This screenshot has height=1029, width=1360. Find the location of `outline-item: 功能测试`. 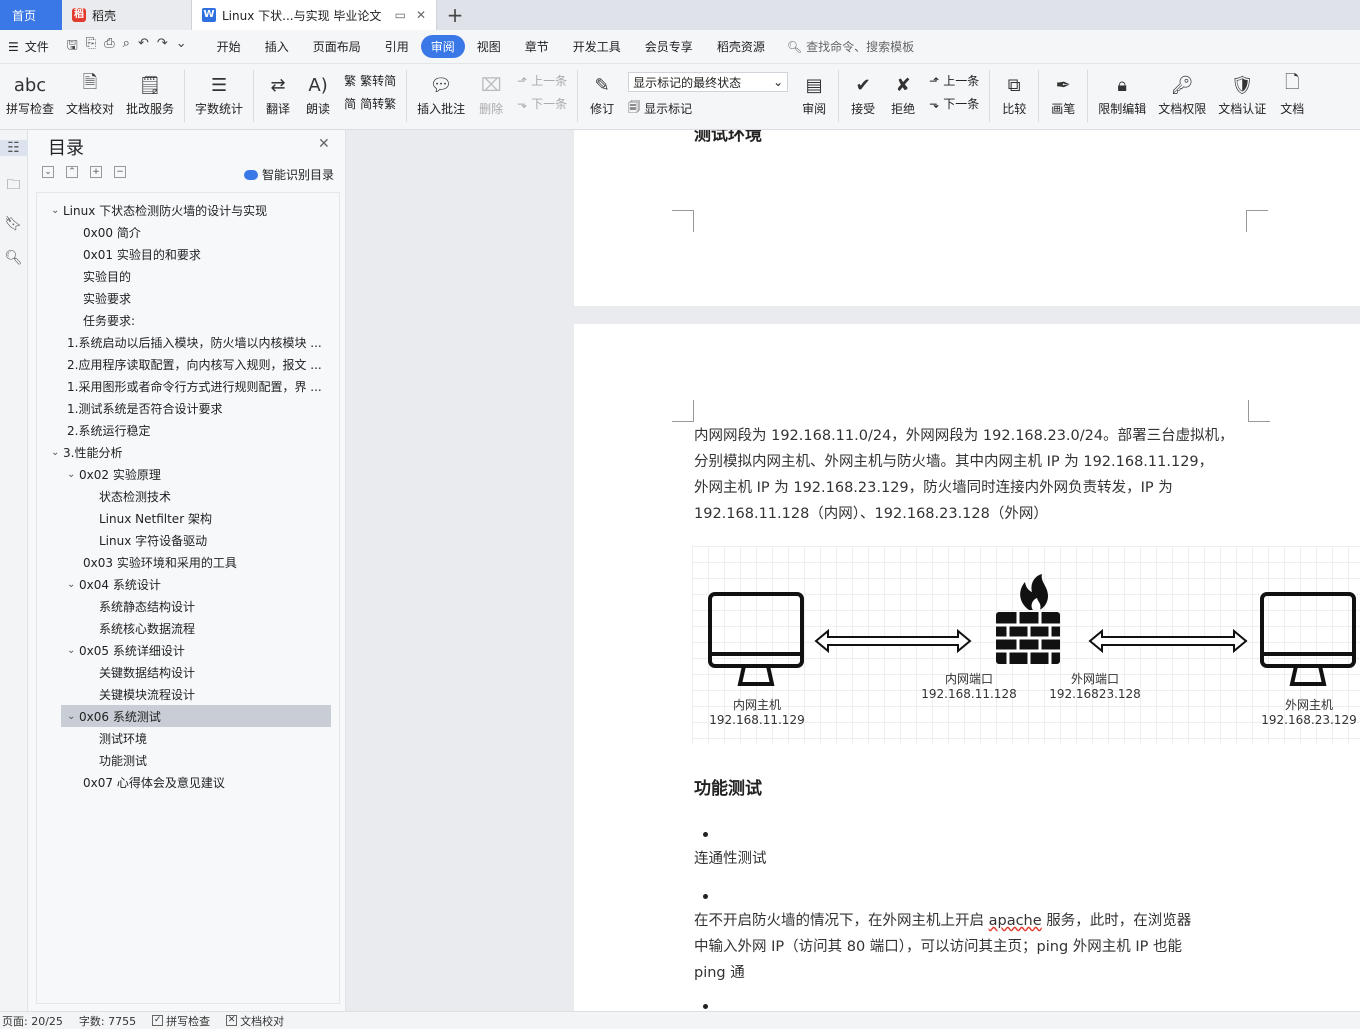

outline-item: 功能测试 is located at coordinates (186, 760).